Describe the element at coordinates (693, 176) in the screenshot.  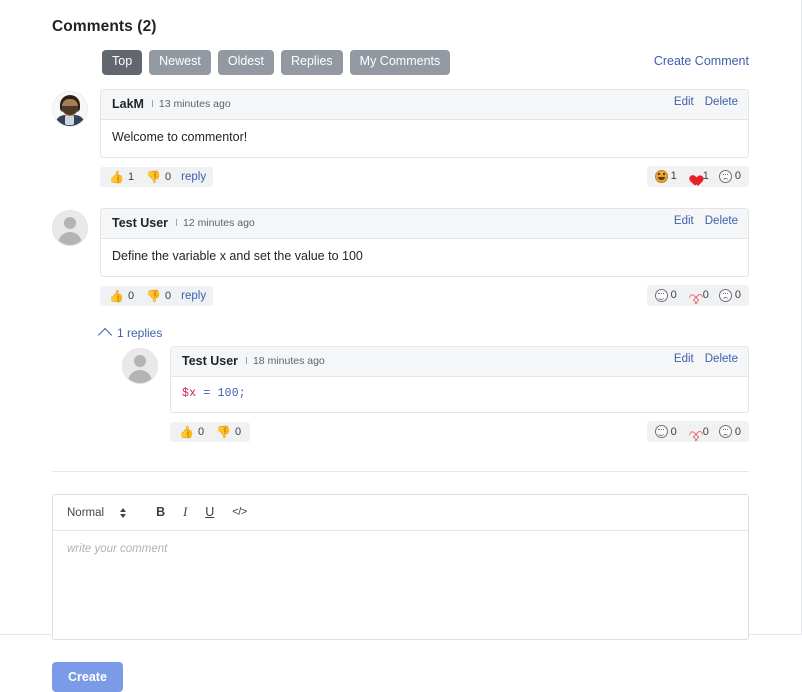
I see `heart-filled-icon` at that location.